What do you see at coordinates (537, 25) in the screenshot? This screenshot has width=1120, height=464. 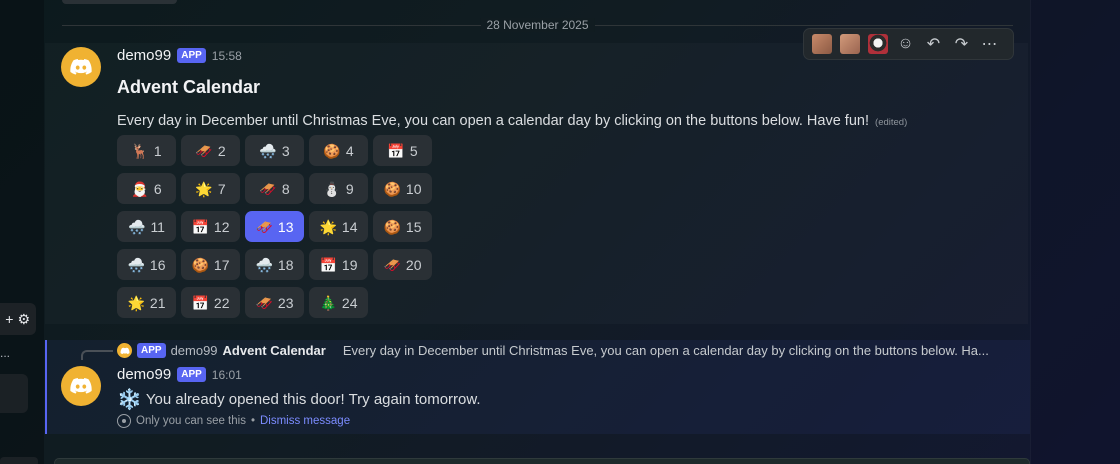 I see `divider-date: 28 November 2025` at bounding box center [537, 25].